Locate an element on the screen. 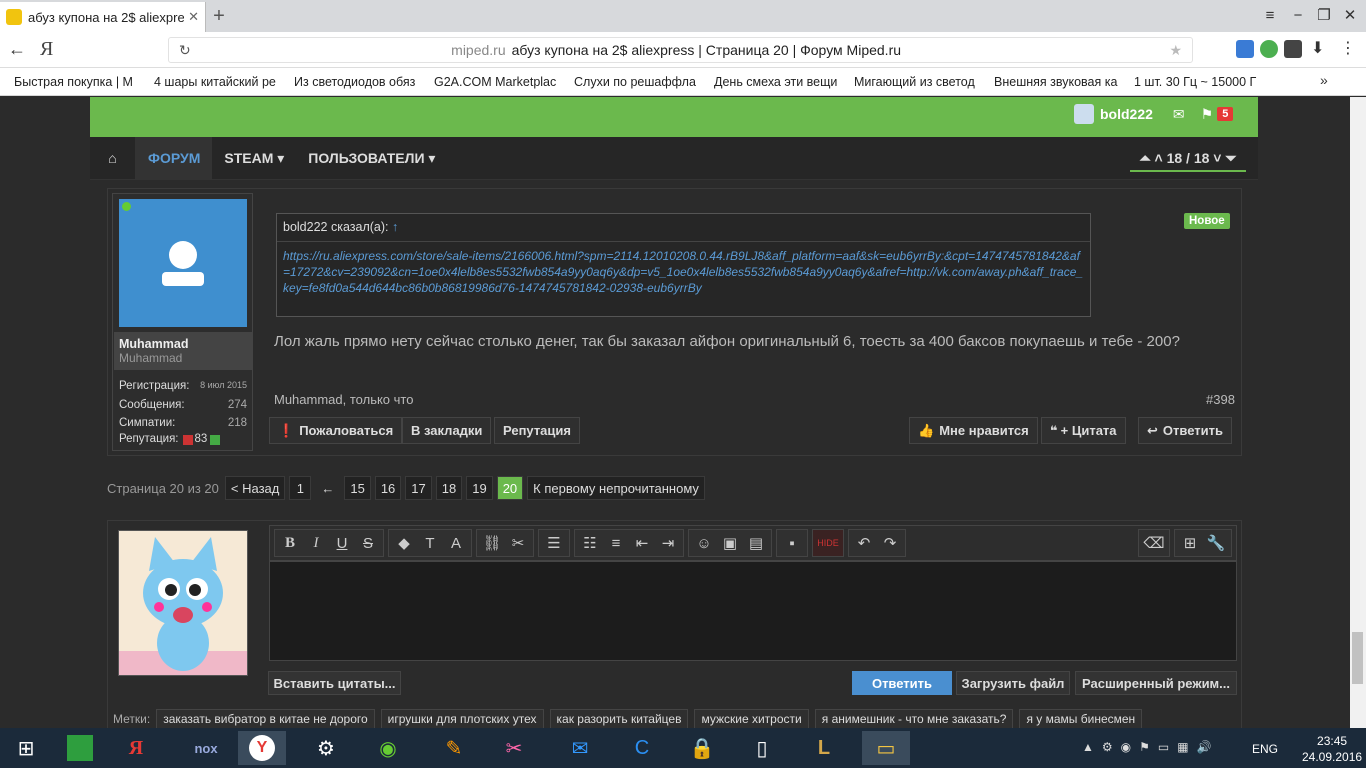 This screenshot has width=1366, height=768. more-vertical-icon: ⋮ is located at coordinates (1348, 48).